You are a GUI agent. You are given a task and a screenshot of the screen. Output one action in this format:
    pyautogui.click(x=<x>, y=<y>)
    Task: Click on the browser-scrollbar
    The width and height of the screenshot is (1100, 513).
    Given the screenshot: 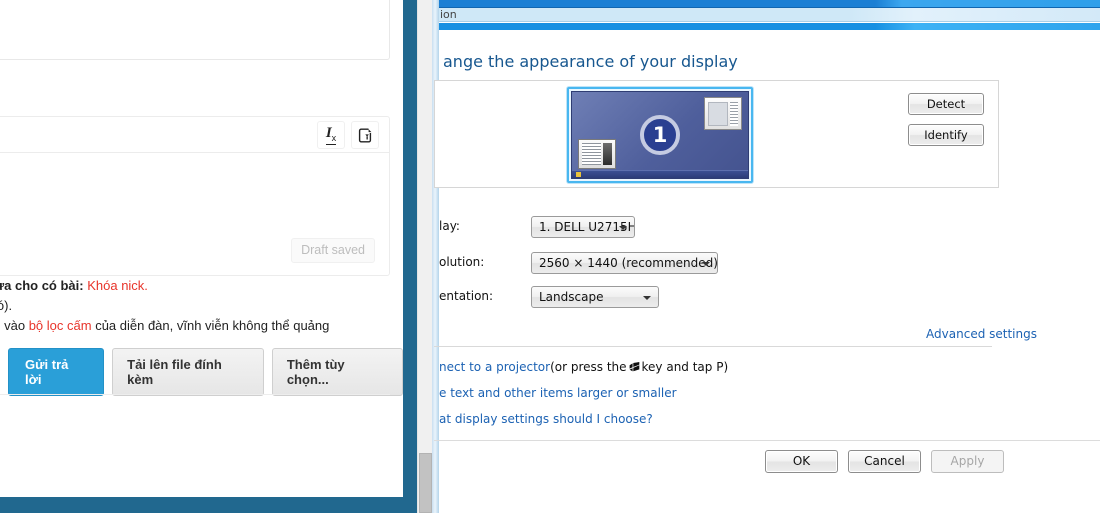 What is the action you would take?
    pyautogui.click(x=424, y=256)
    